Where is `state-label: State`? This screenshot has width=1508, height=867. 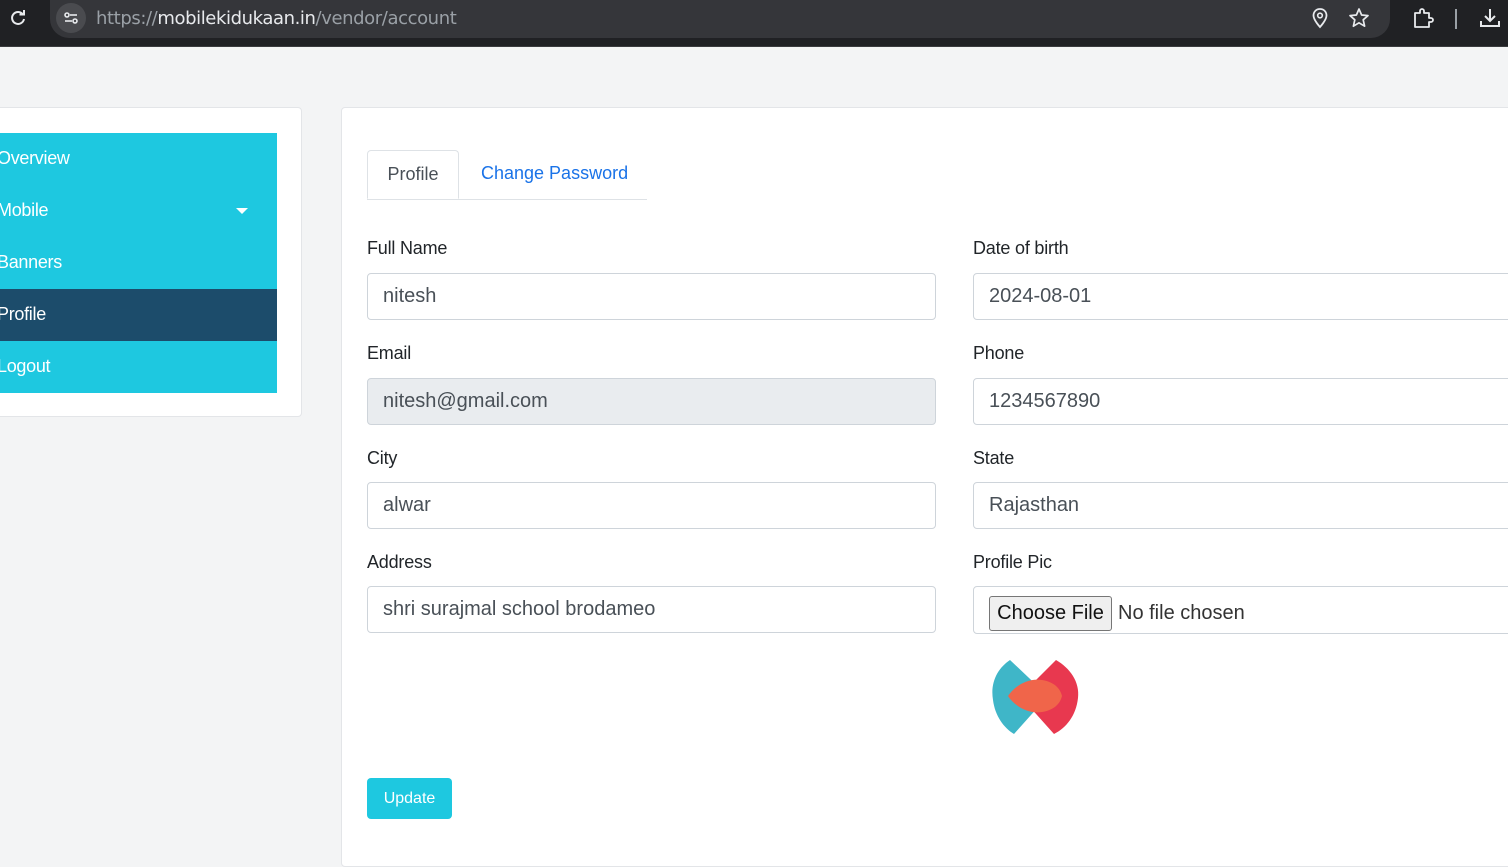 state-label: State is located at coordinates (994, 458).